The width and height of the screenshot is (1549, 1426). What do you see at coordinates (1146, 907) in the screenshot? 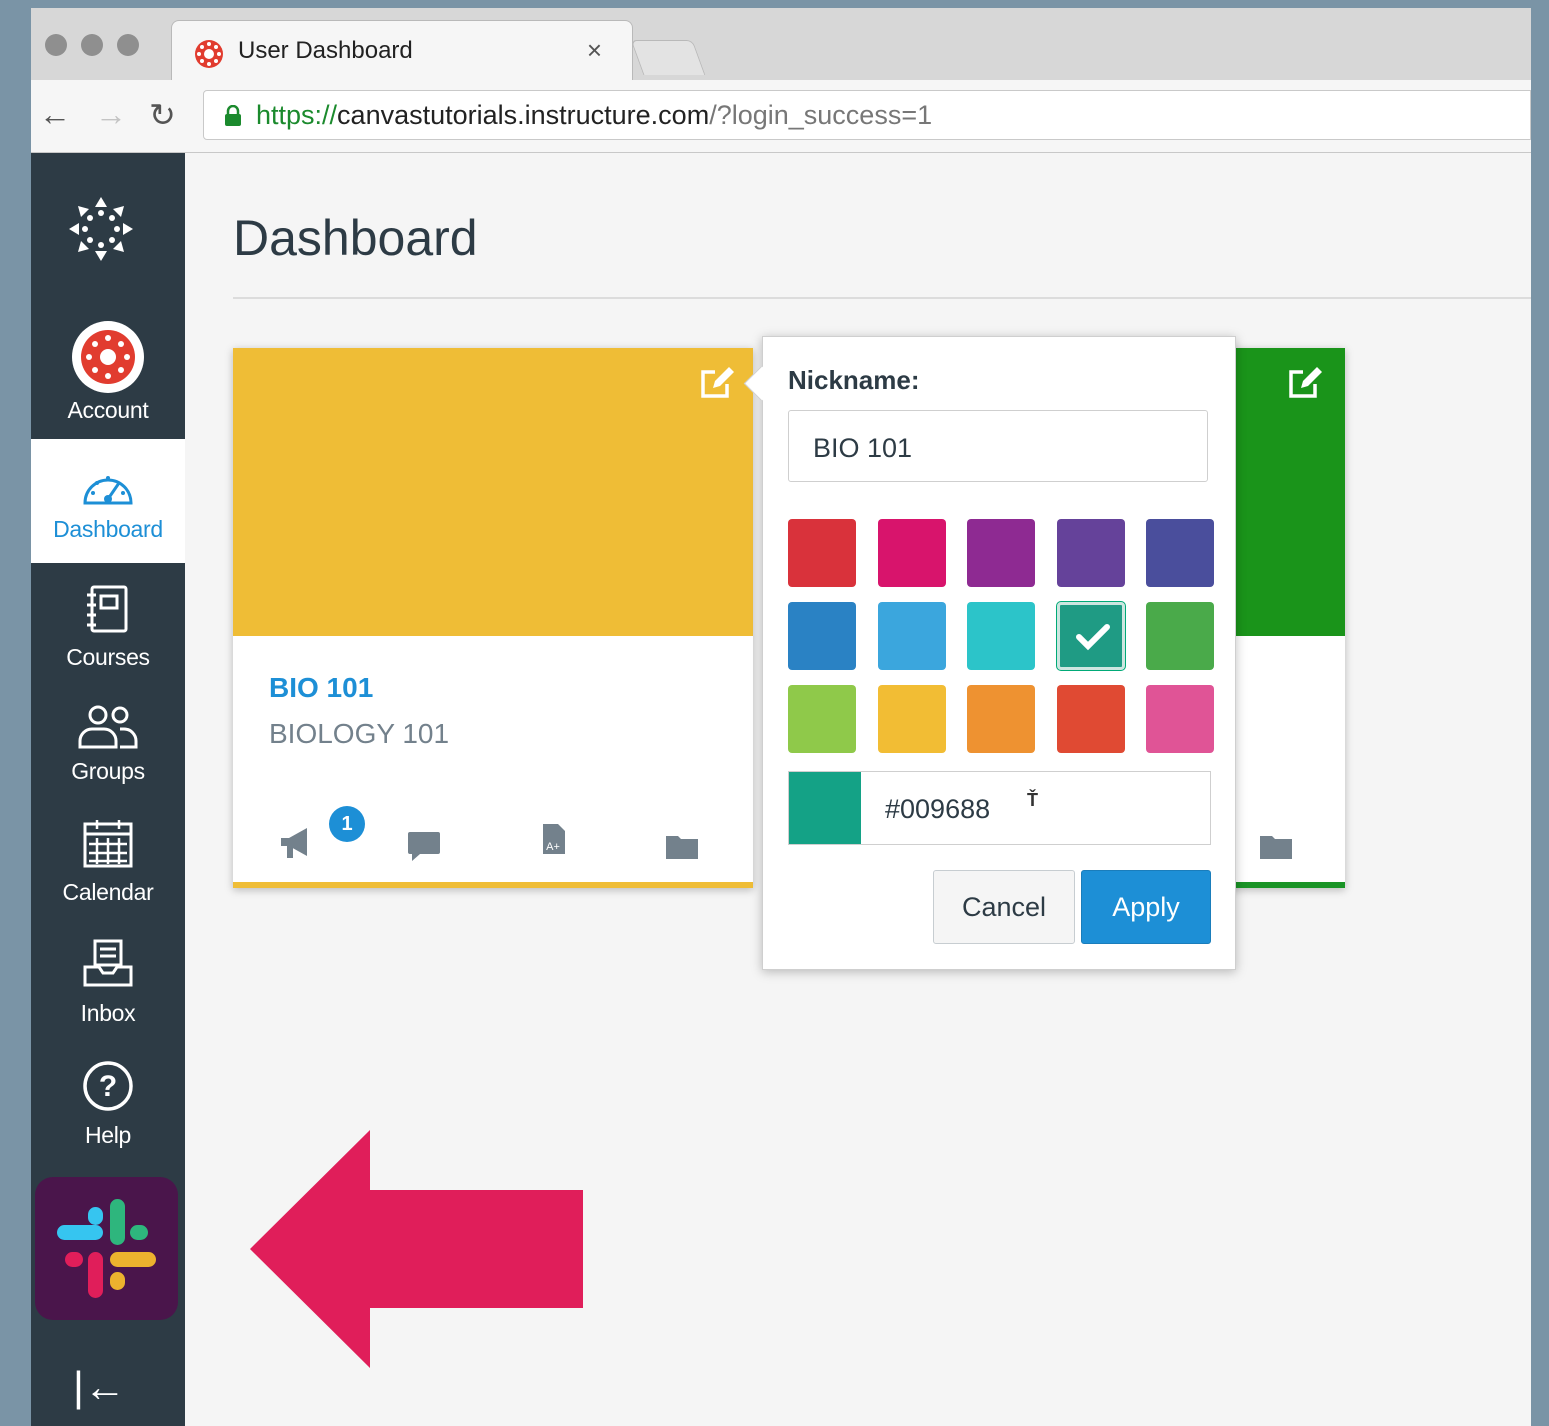
I see `apply-button: Apply` at bounding box center [1146, 907].